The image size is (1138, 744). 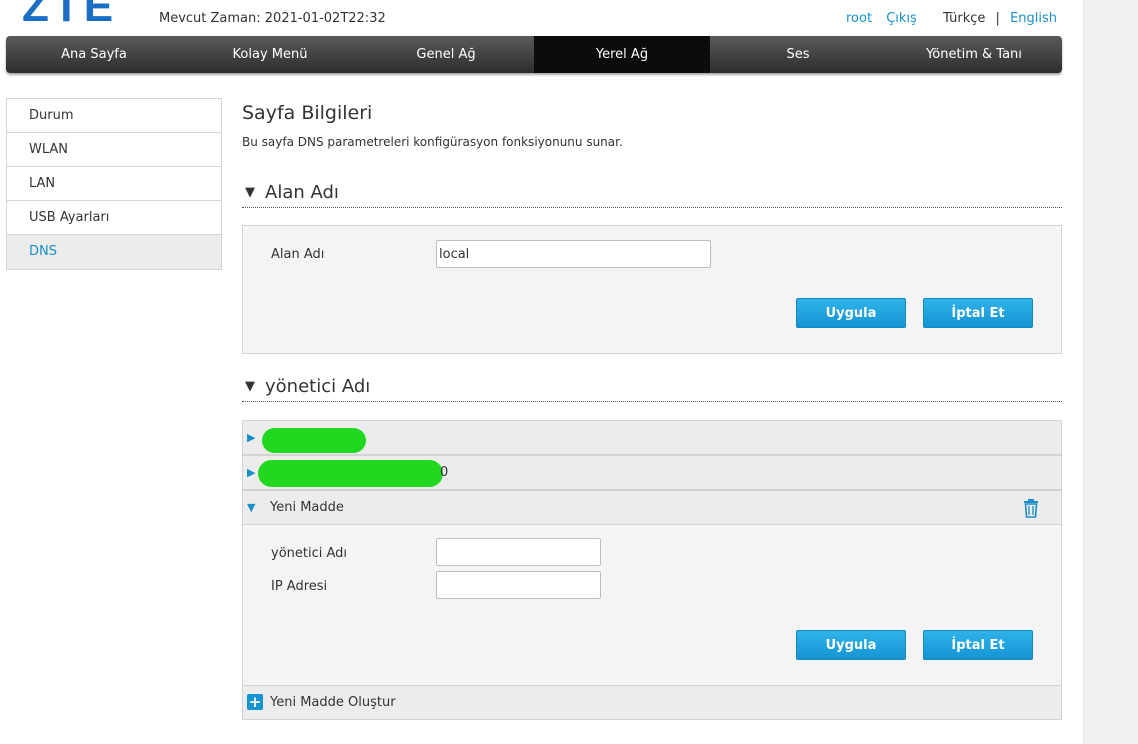 What do you see at coordinates (978, 645) in the screenshot?
I see `host-cancel-button: İptal Et` at bounding box center [978, 645].